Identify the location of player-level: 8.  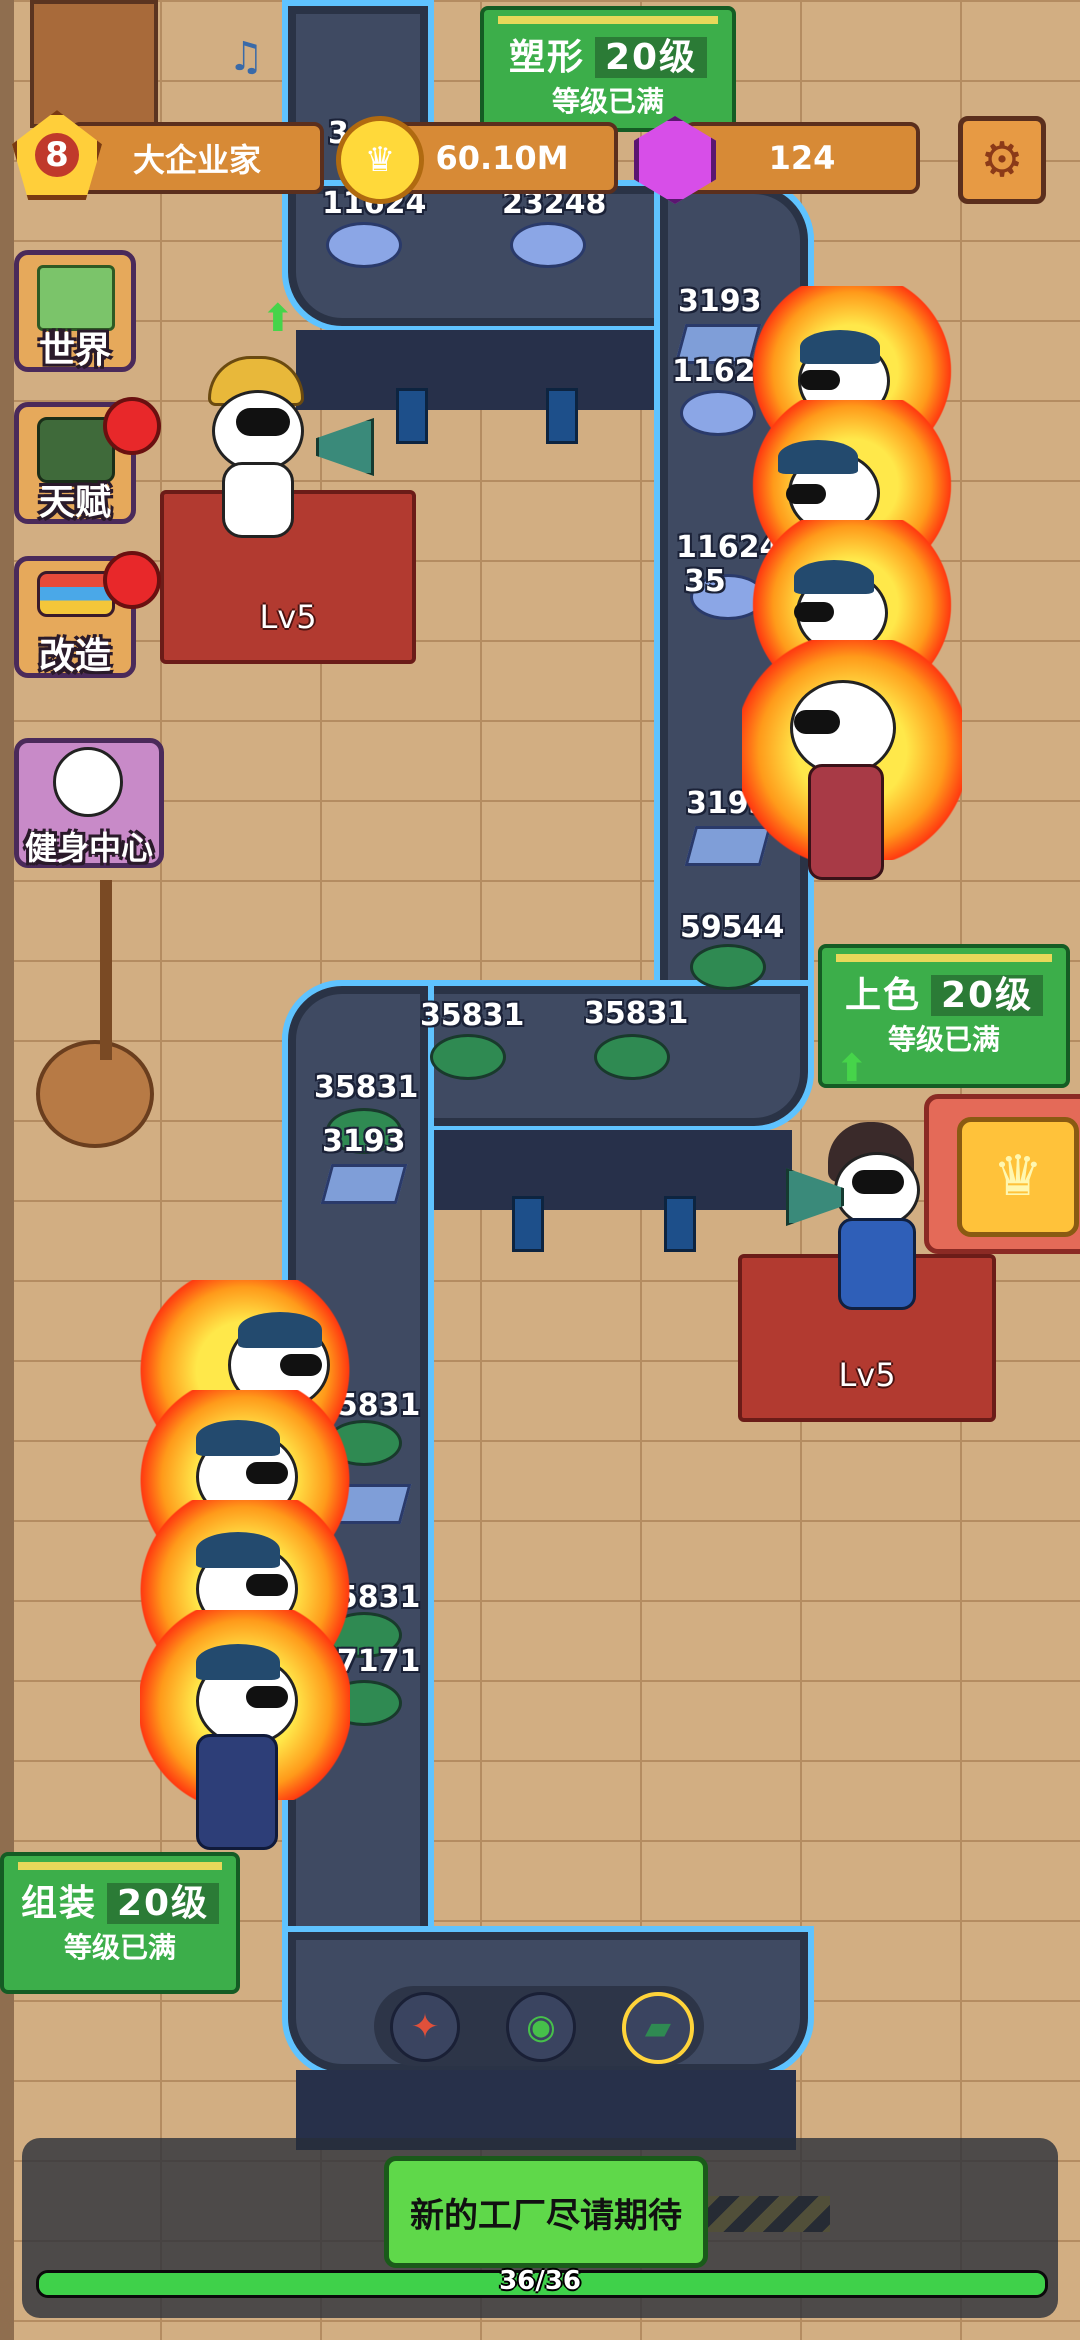
(57, 155).